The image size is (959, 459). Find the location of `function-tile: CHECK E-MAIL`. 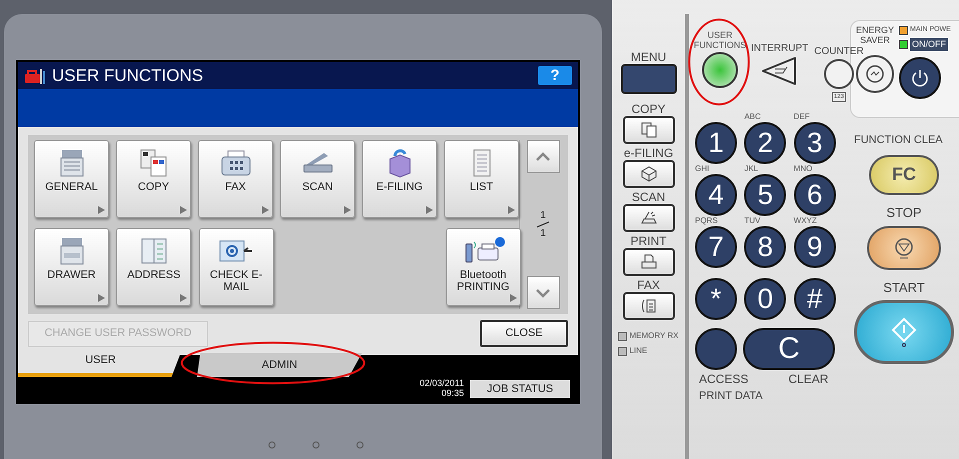

function-tile: CHECK E-MAIL is located at coordinates (236, 267).